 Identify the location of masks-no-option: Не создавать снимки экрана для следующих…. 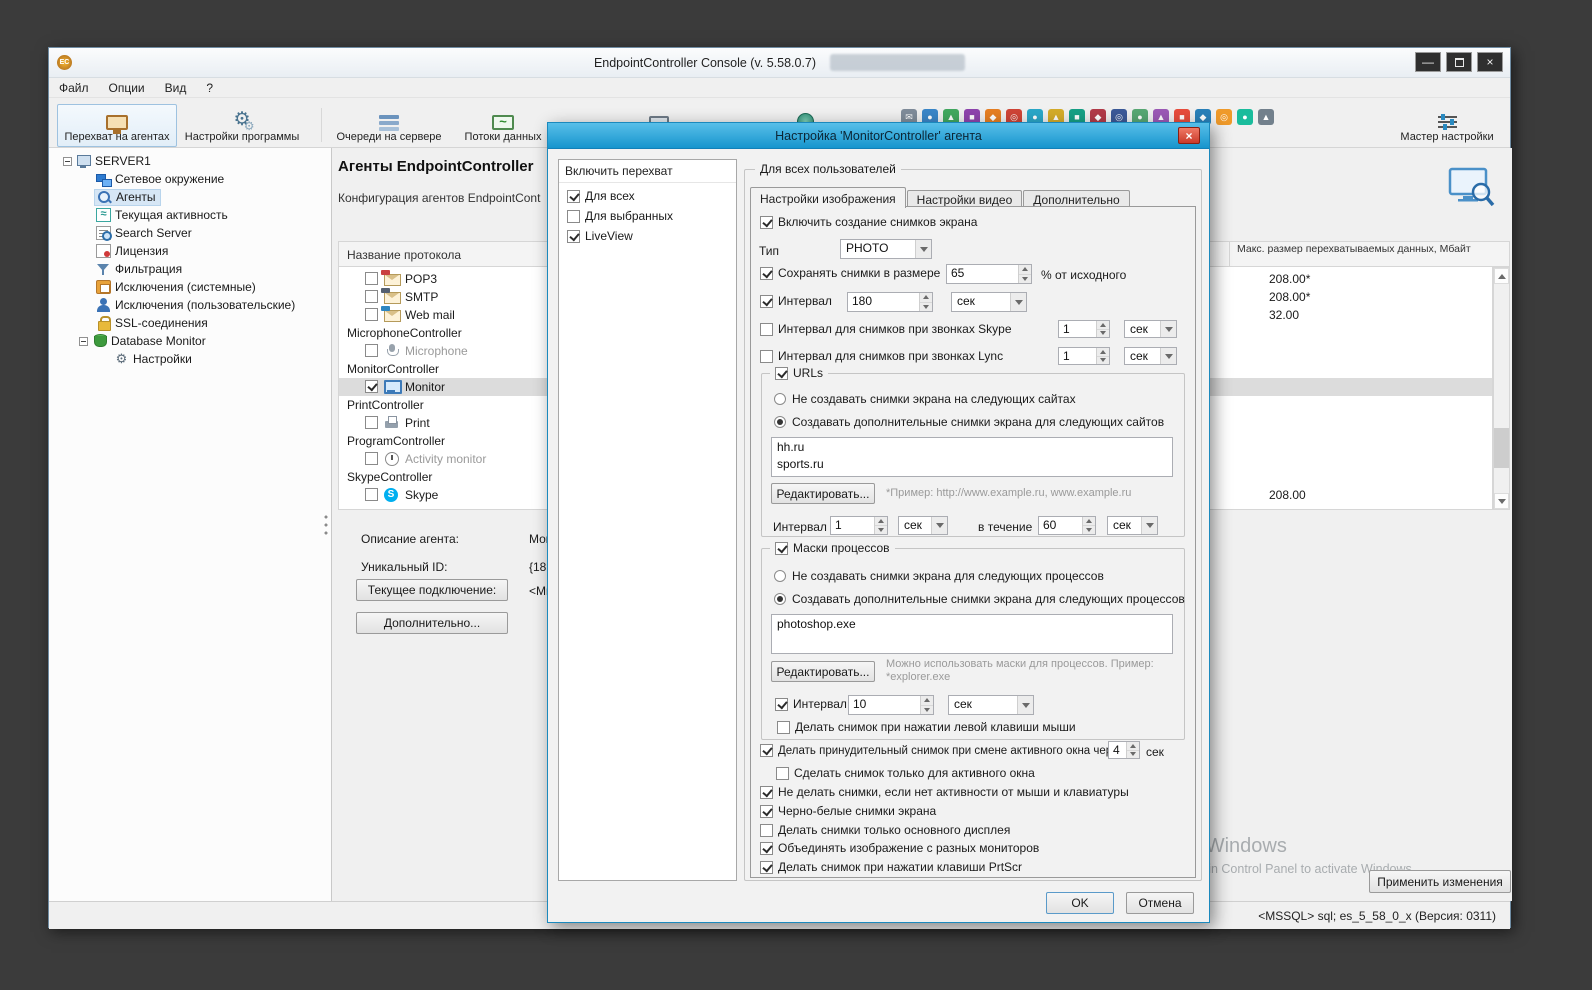
(939, 576).